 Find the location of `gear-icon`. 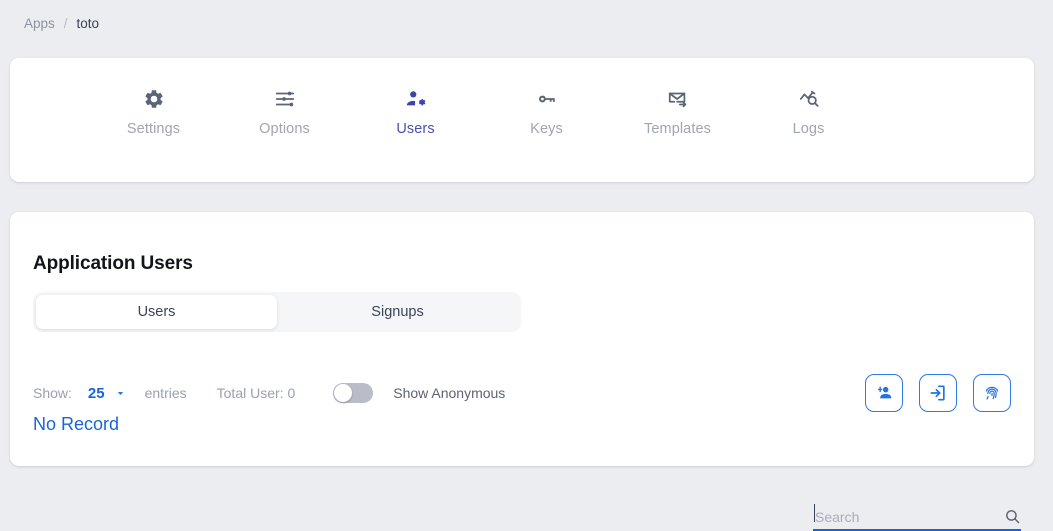

gear-icon is located at coordinates (154, 99).